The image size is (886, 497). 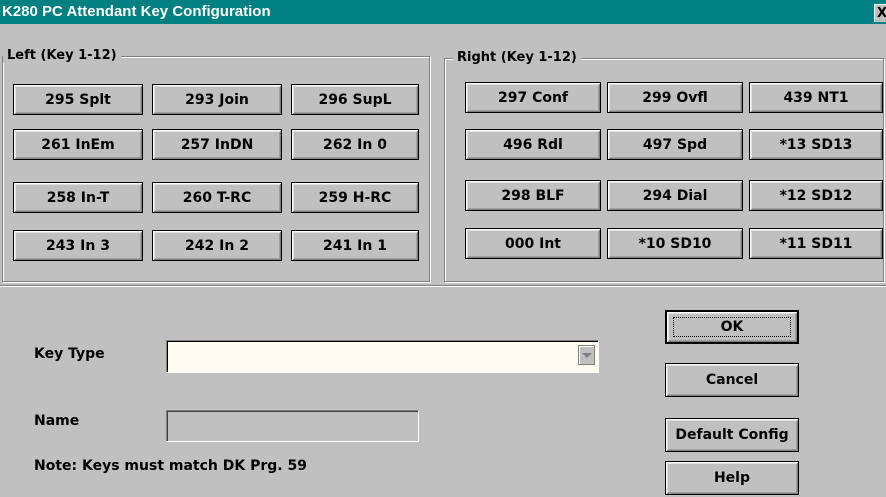 I want to click on right-key-4: 496 Rdl, so click(x=533, y=144).